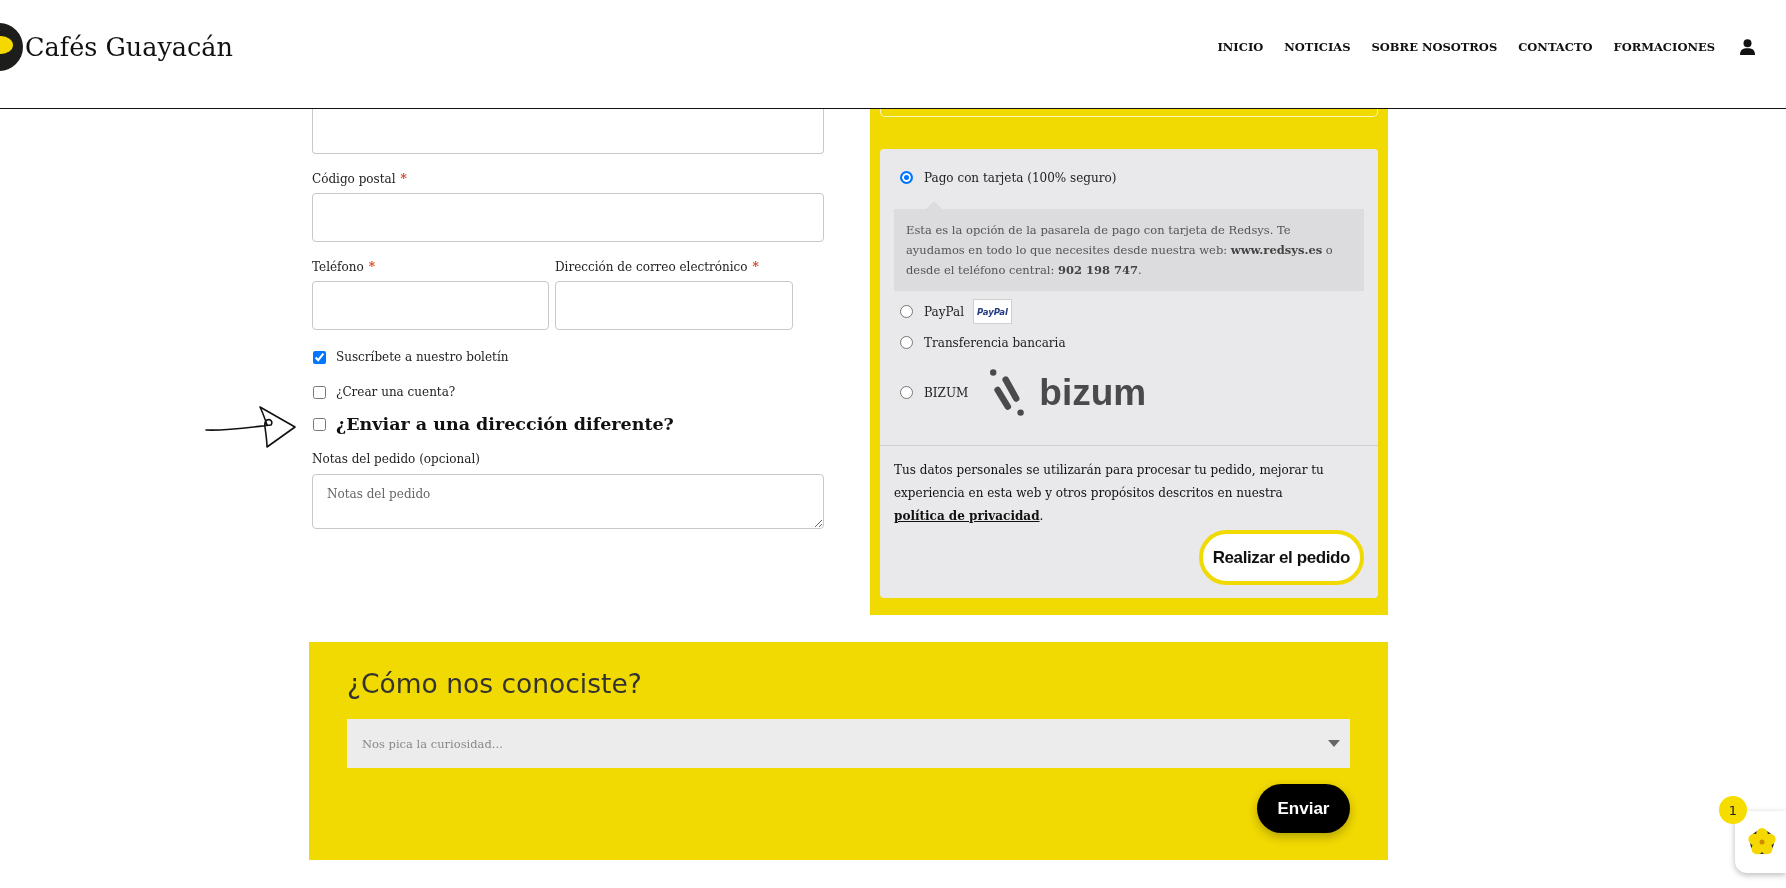 The image size is (1786, 888). I want to click on privacy-policy-link: política de privacidad, so click(967, 516).